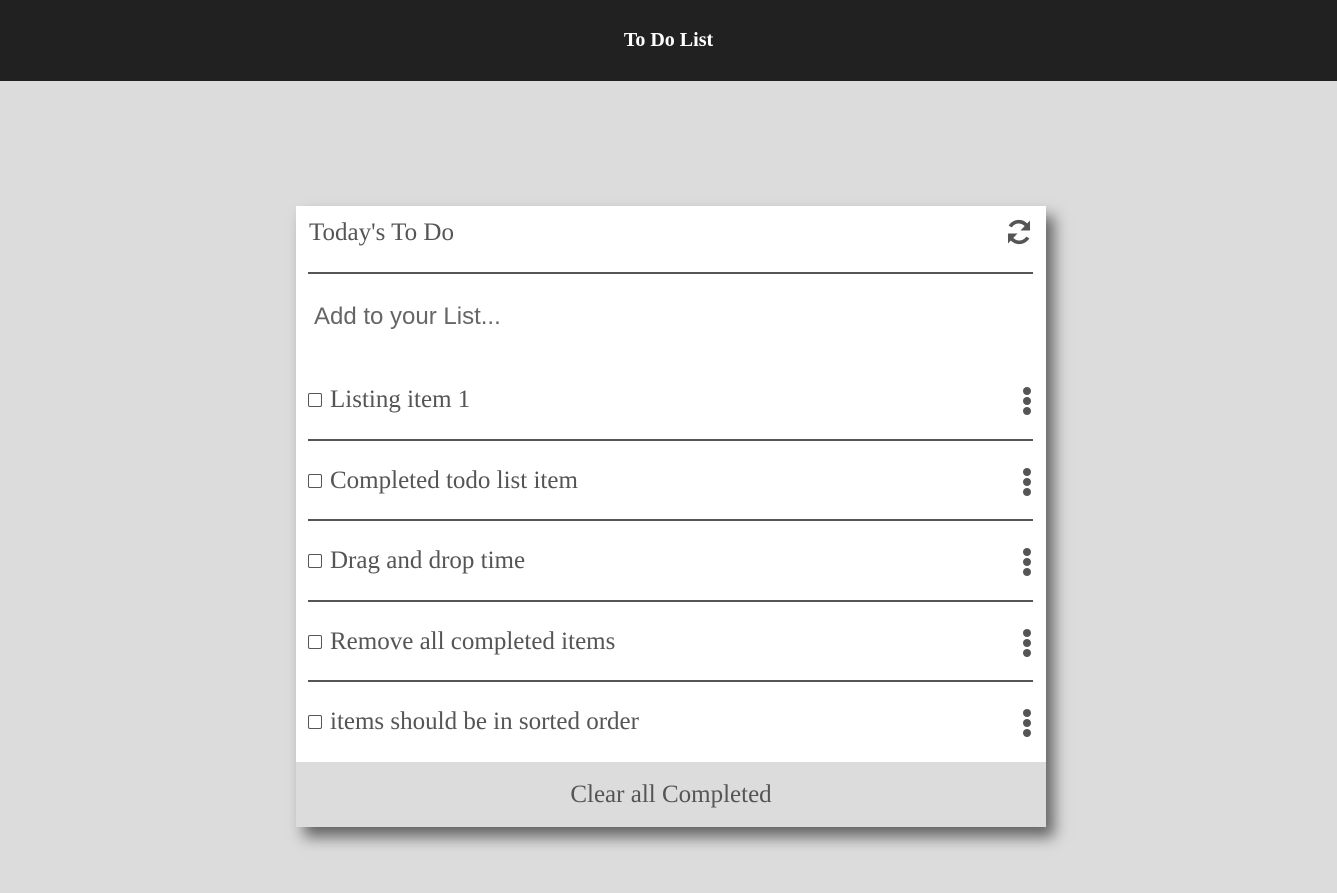 This screenshot has width=1337, height=893. What do you see at coordinates (670, 400) in the screenshot?
I see `todo-item: Listing item 1` at bounding box center [670, 400].